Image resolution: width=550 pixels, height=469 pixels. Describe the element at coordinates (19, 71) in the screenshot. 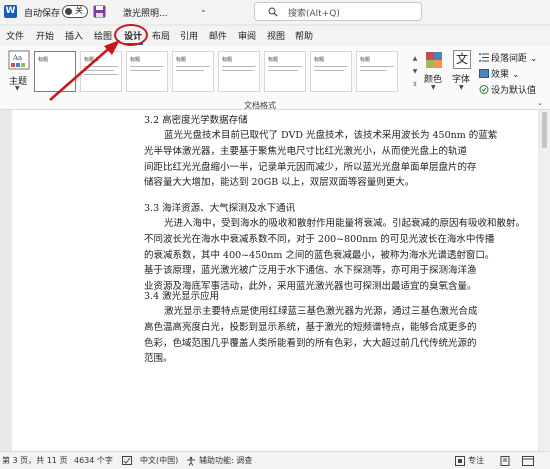

I see `themes-button: Aa 主题 ▼` at that location.